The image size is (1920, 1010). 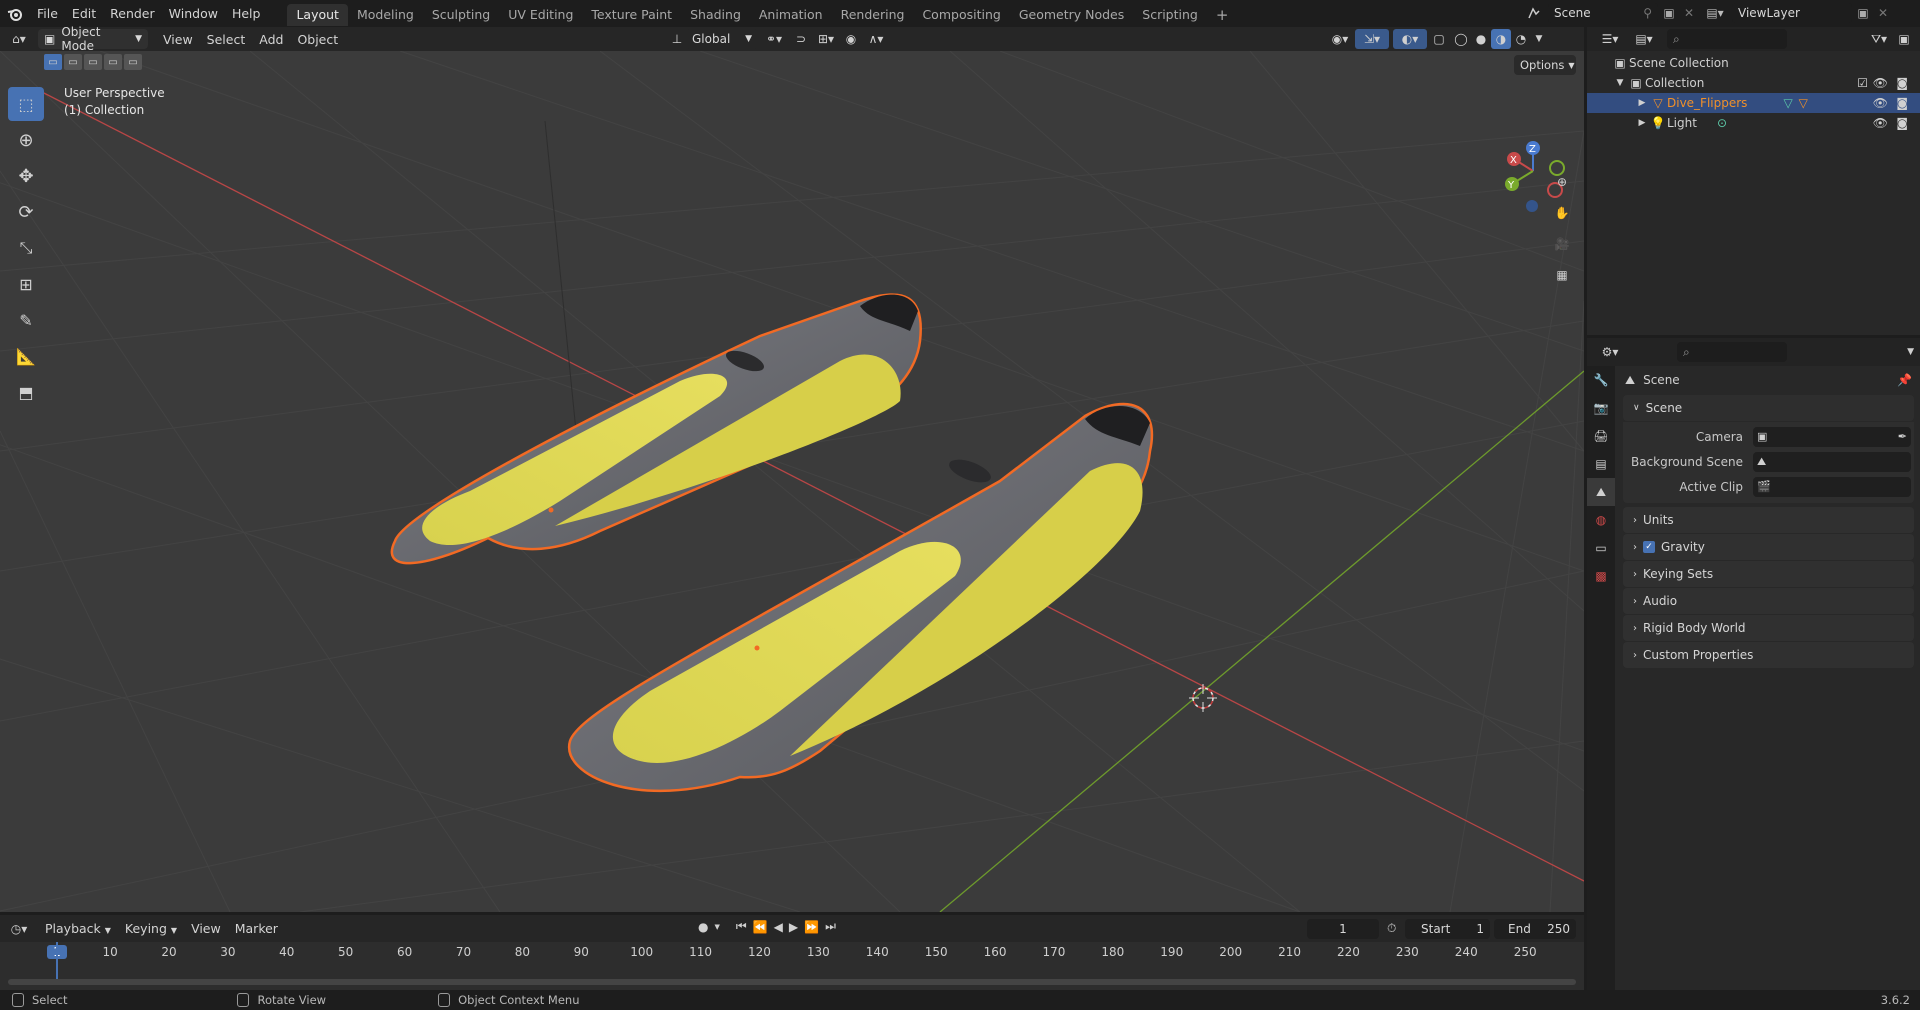 What do you see at coordinates (1803, 103) in the screenshot?
I see `material-icon: ▽` at bounding box center [1803, 103].